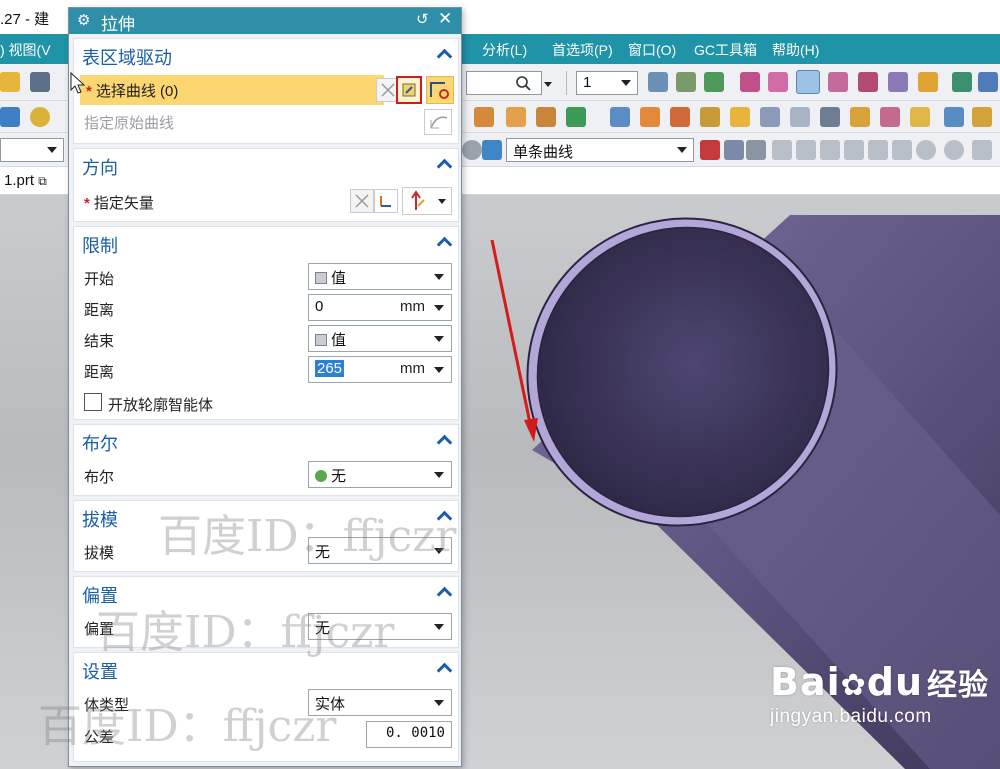 The width and height of the screenshot is (1000, 769). Describe the element at coordinates (902, 150) in the screenshot. I see `snap-quadrant-icon` at that location.